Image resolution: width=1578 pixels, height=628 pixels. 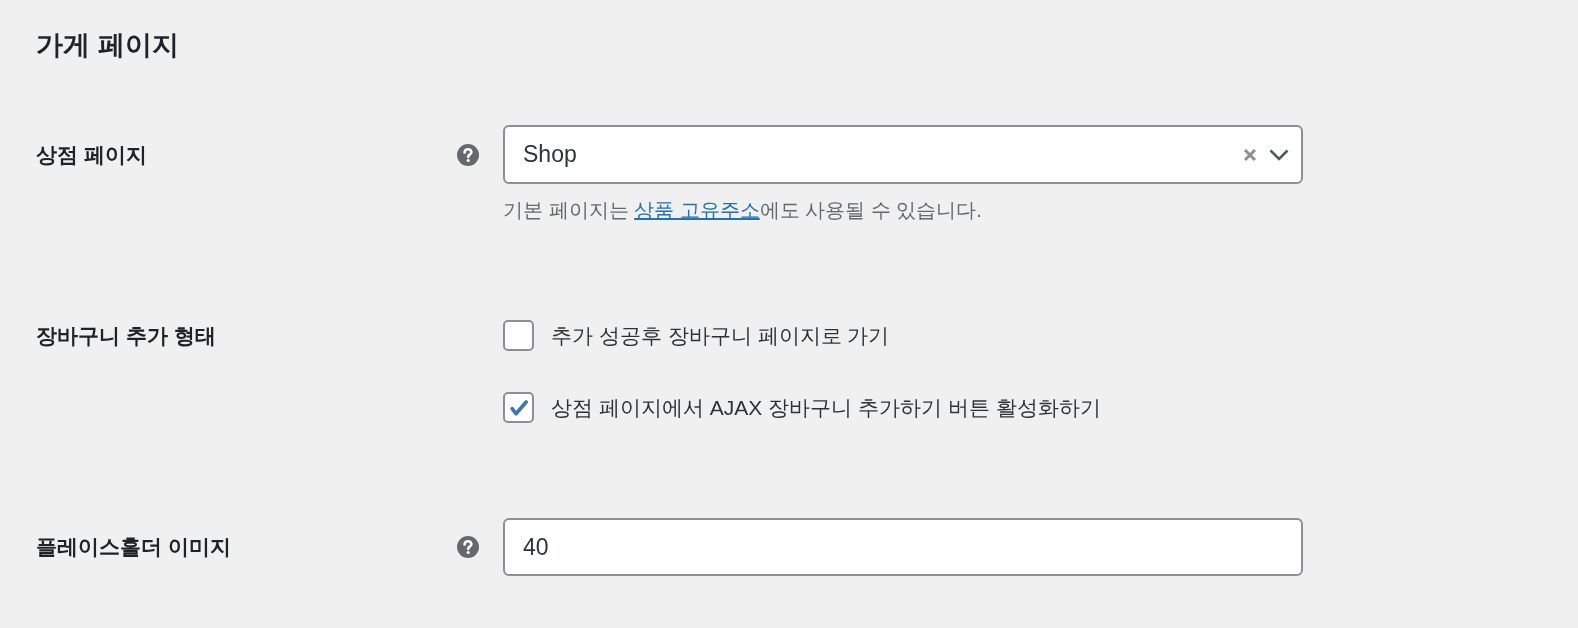 What do you see at coordinates (903, 547) in the screenshot?
I see `placeholder-image-field: 40` at bounding box center [903, 547].